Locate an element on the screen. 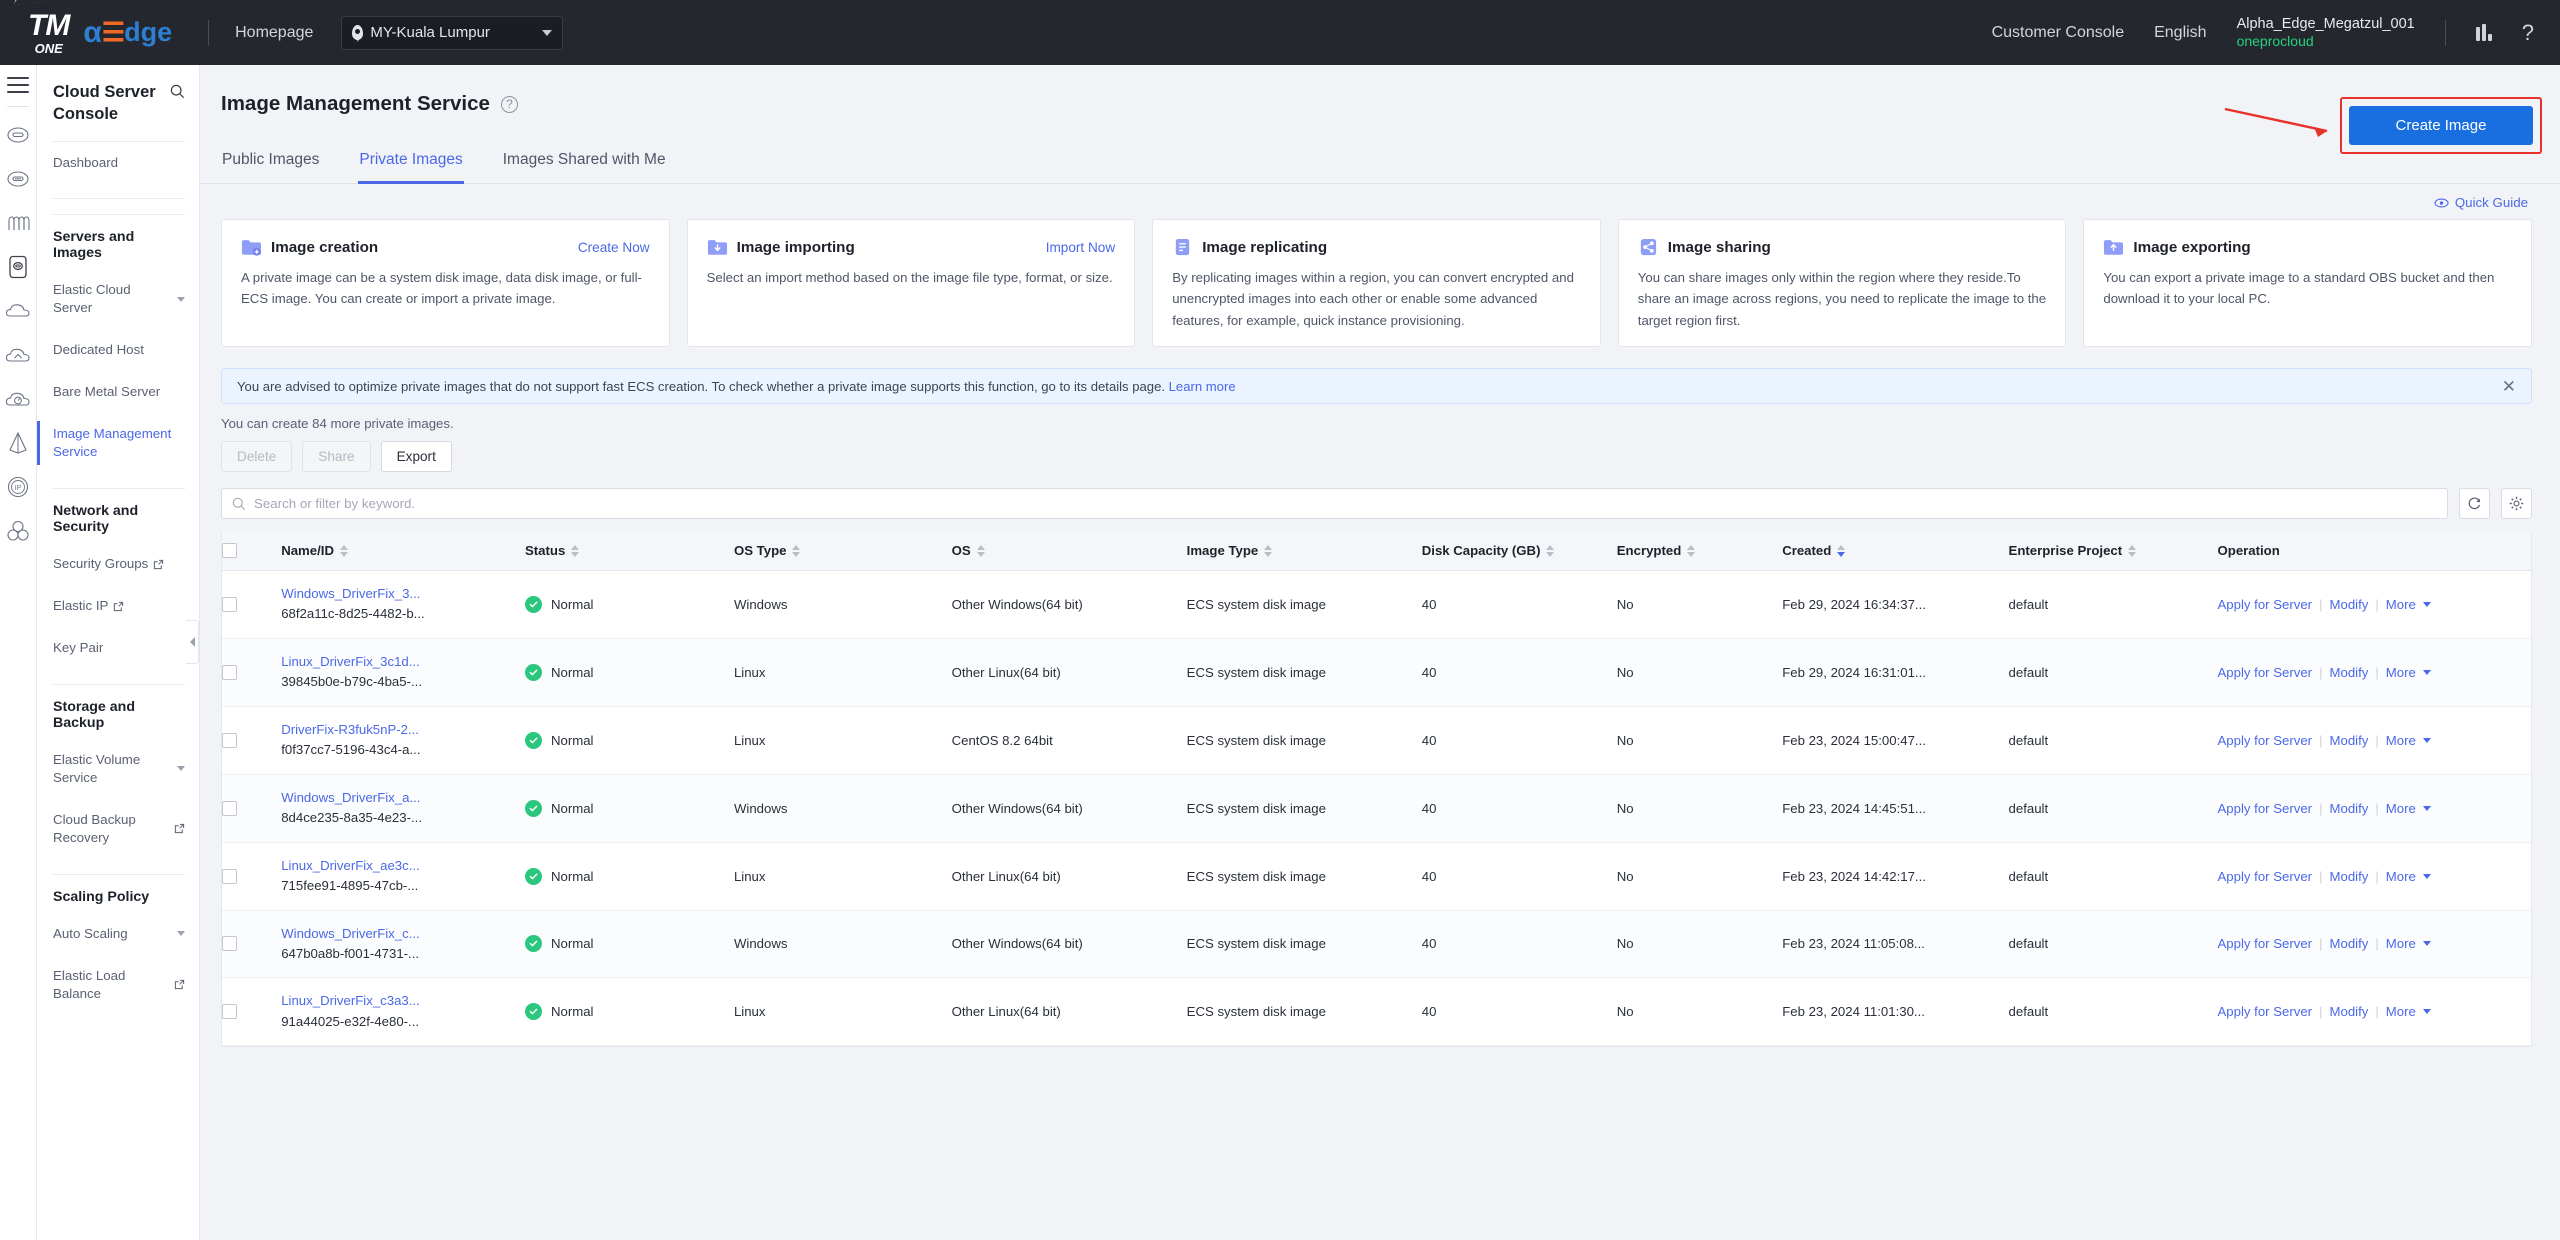  sidebar-item-elastic-ip: Elastic IP is located at coordinates (118, 606).